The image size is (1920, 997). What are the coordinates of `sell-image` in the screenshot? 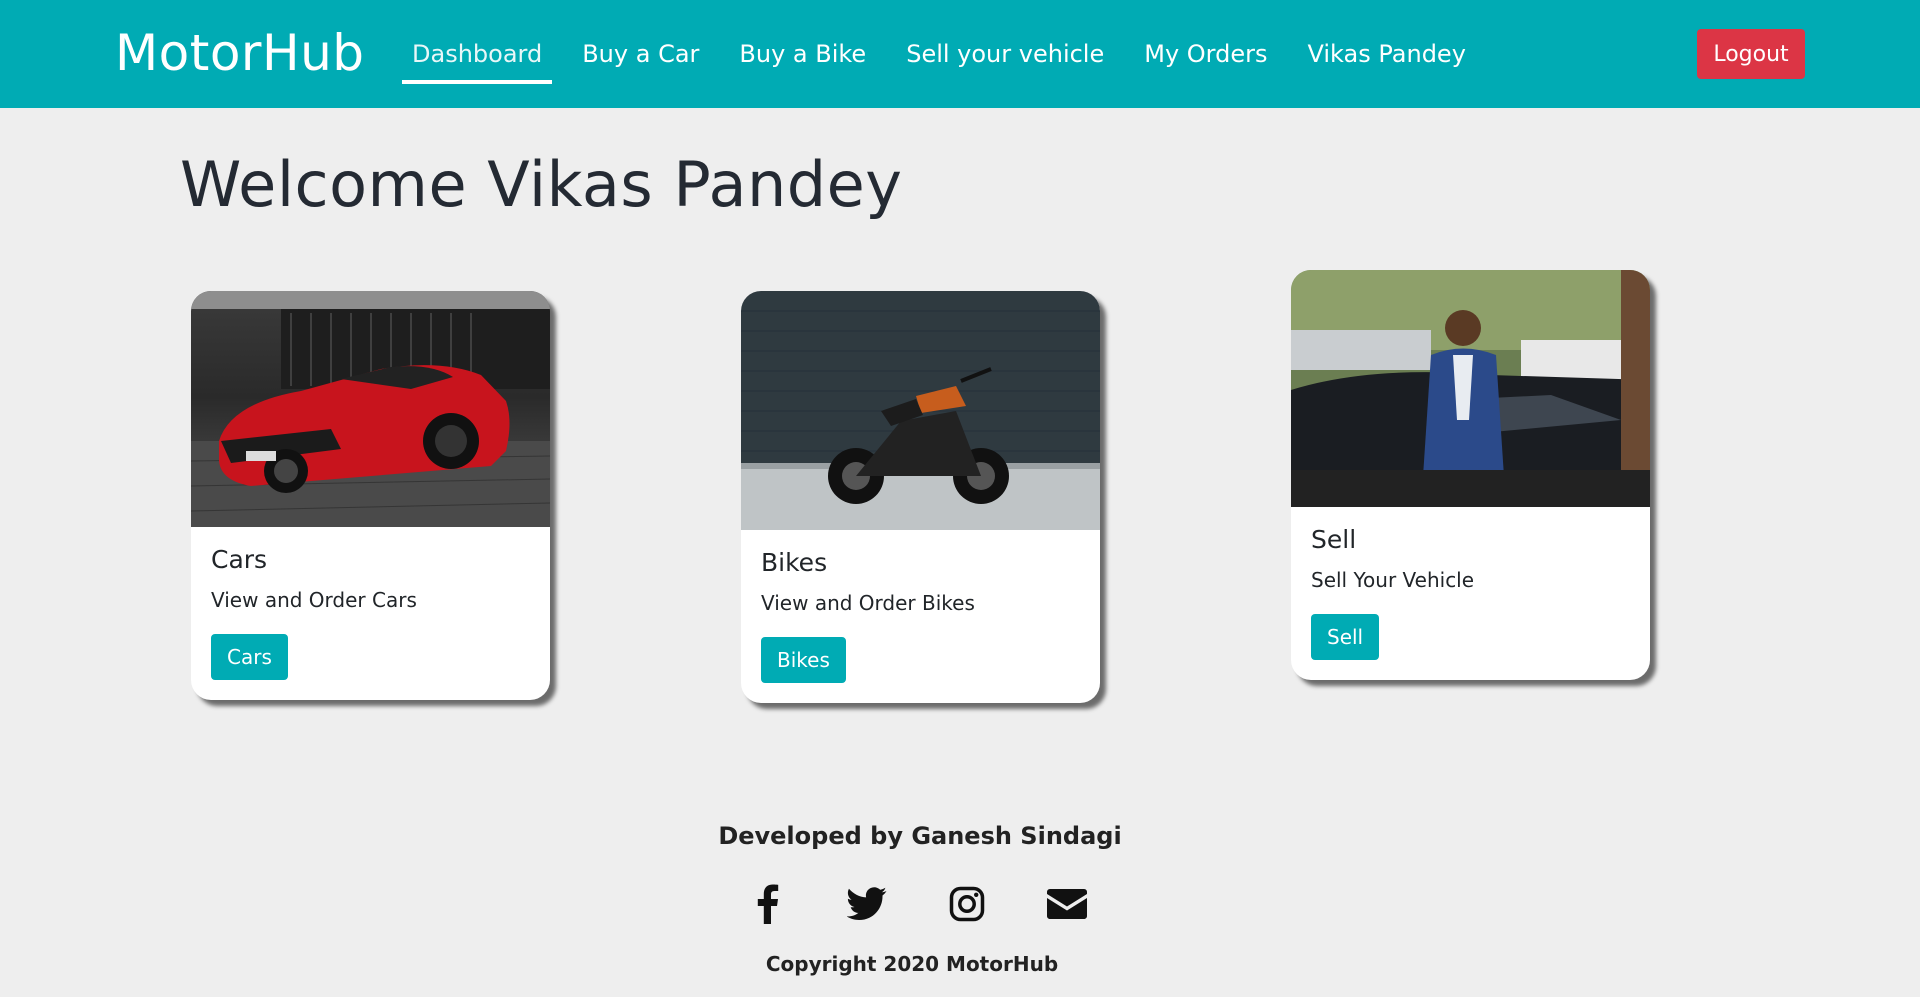 It's located at (1470, 388).